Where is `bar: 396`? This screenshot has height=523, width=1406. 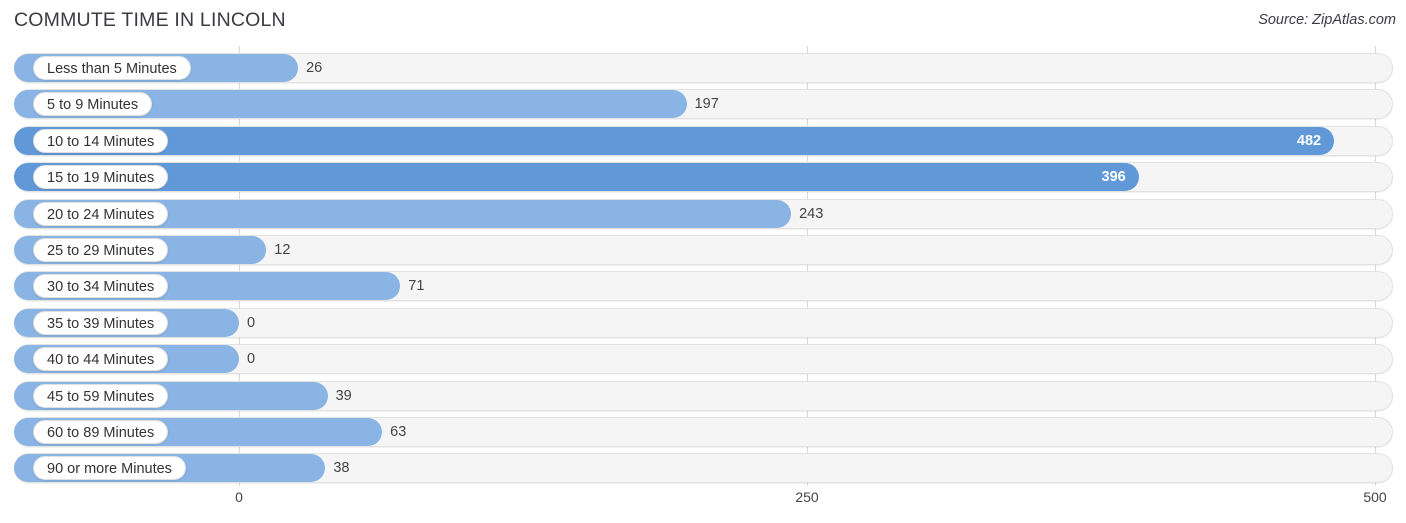 bar: 396 is located at coordinates (576, 177).